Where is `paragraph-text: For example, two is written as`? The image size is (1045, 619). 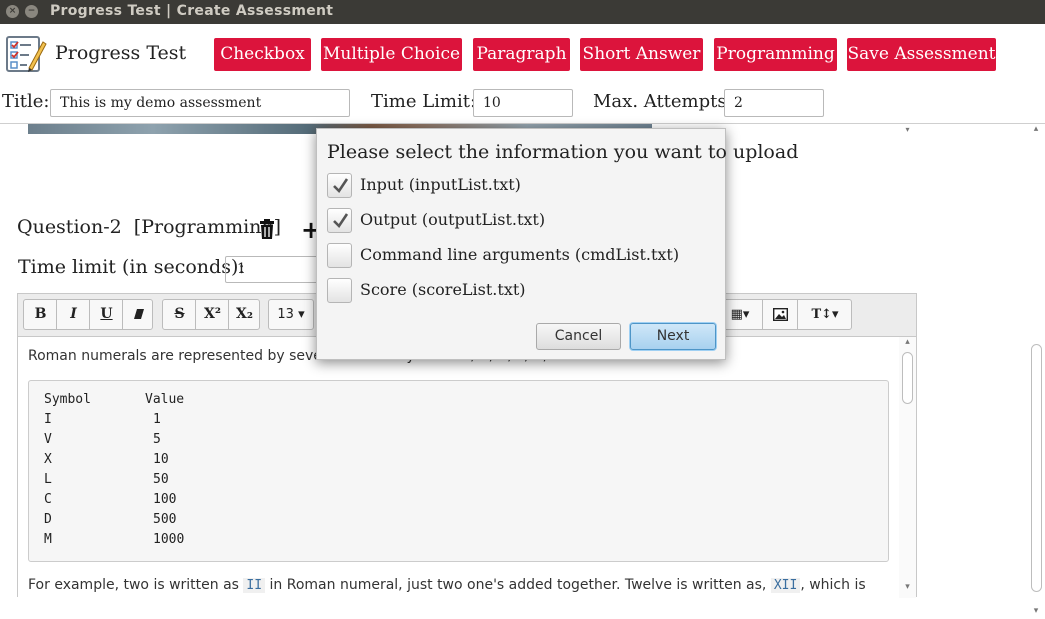
paragraph-text: For example, two is written as is located at coordinates (136, 585).